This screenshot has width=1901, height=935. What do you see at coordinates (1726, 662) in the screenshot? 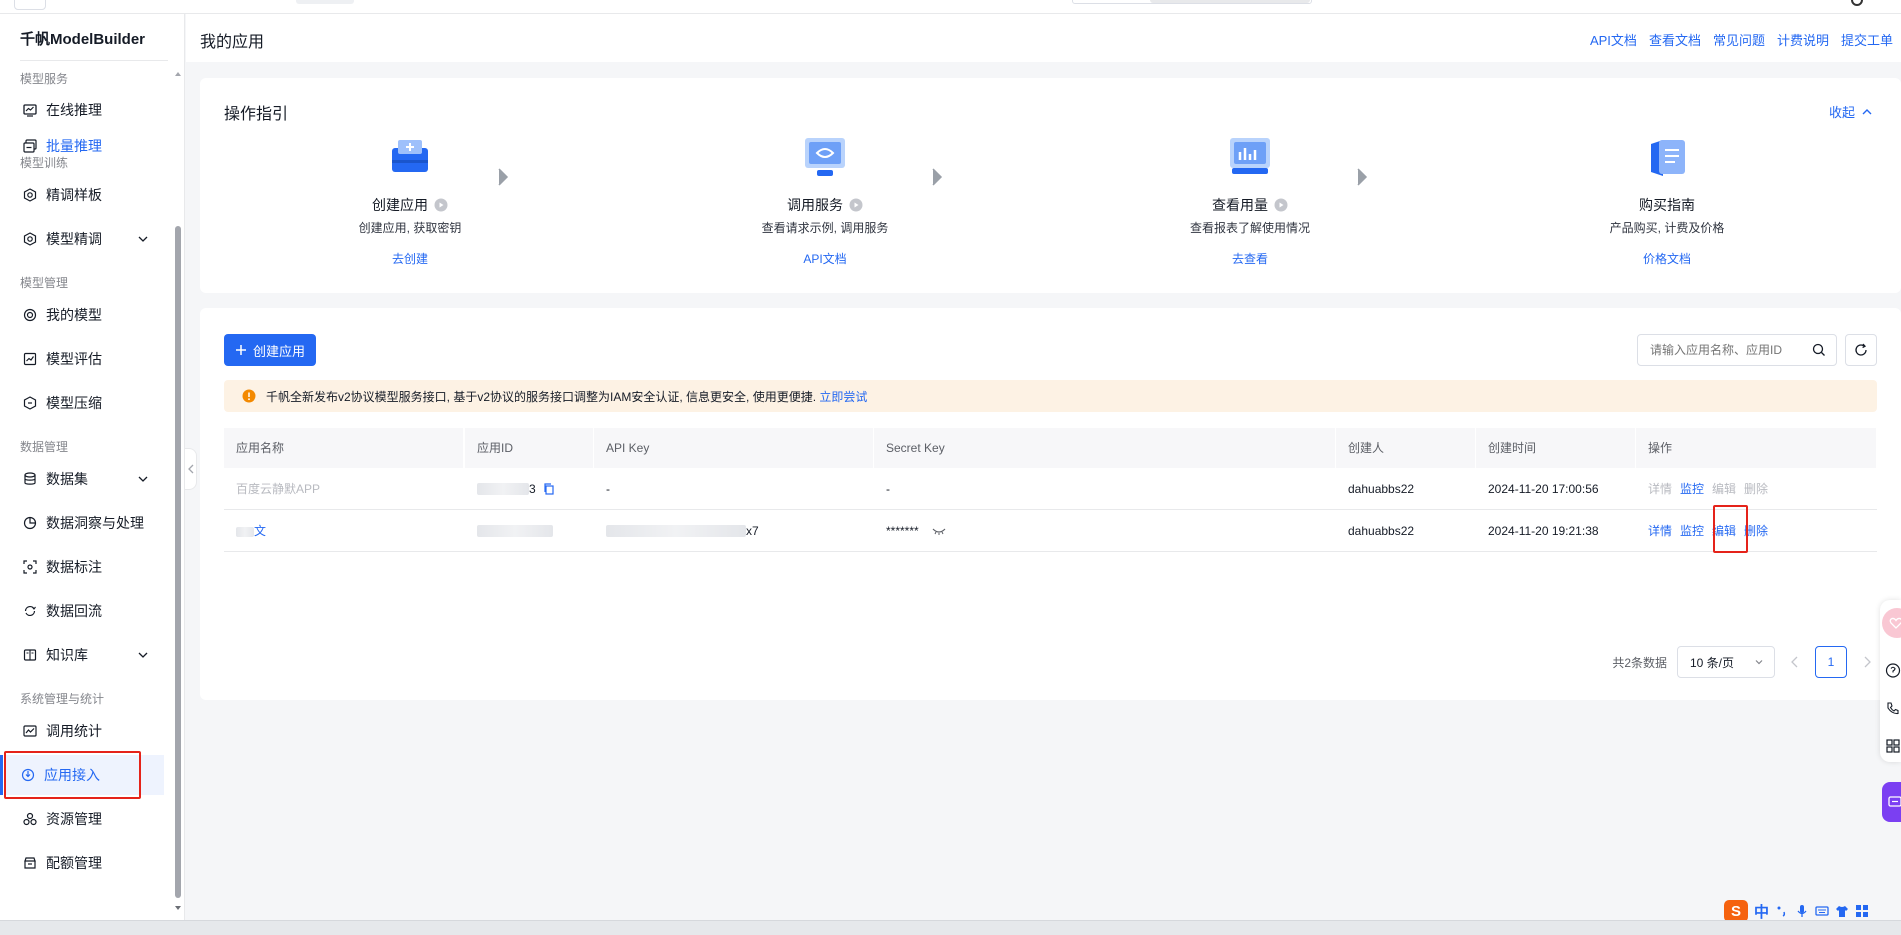
I see `page-size-select: 10 条/页` at bounding box center [1726, 662].